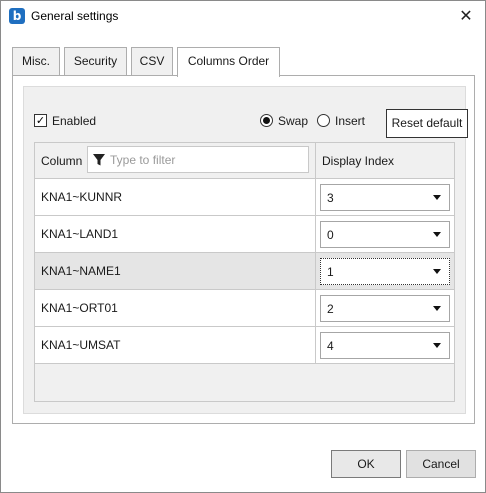 The width and height of the screenshot is (486, 493). I want to click on swap-radio, so click(266, 120).